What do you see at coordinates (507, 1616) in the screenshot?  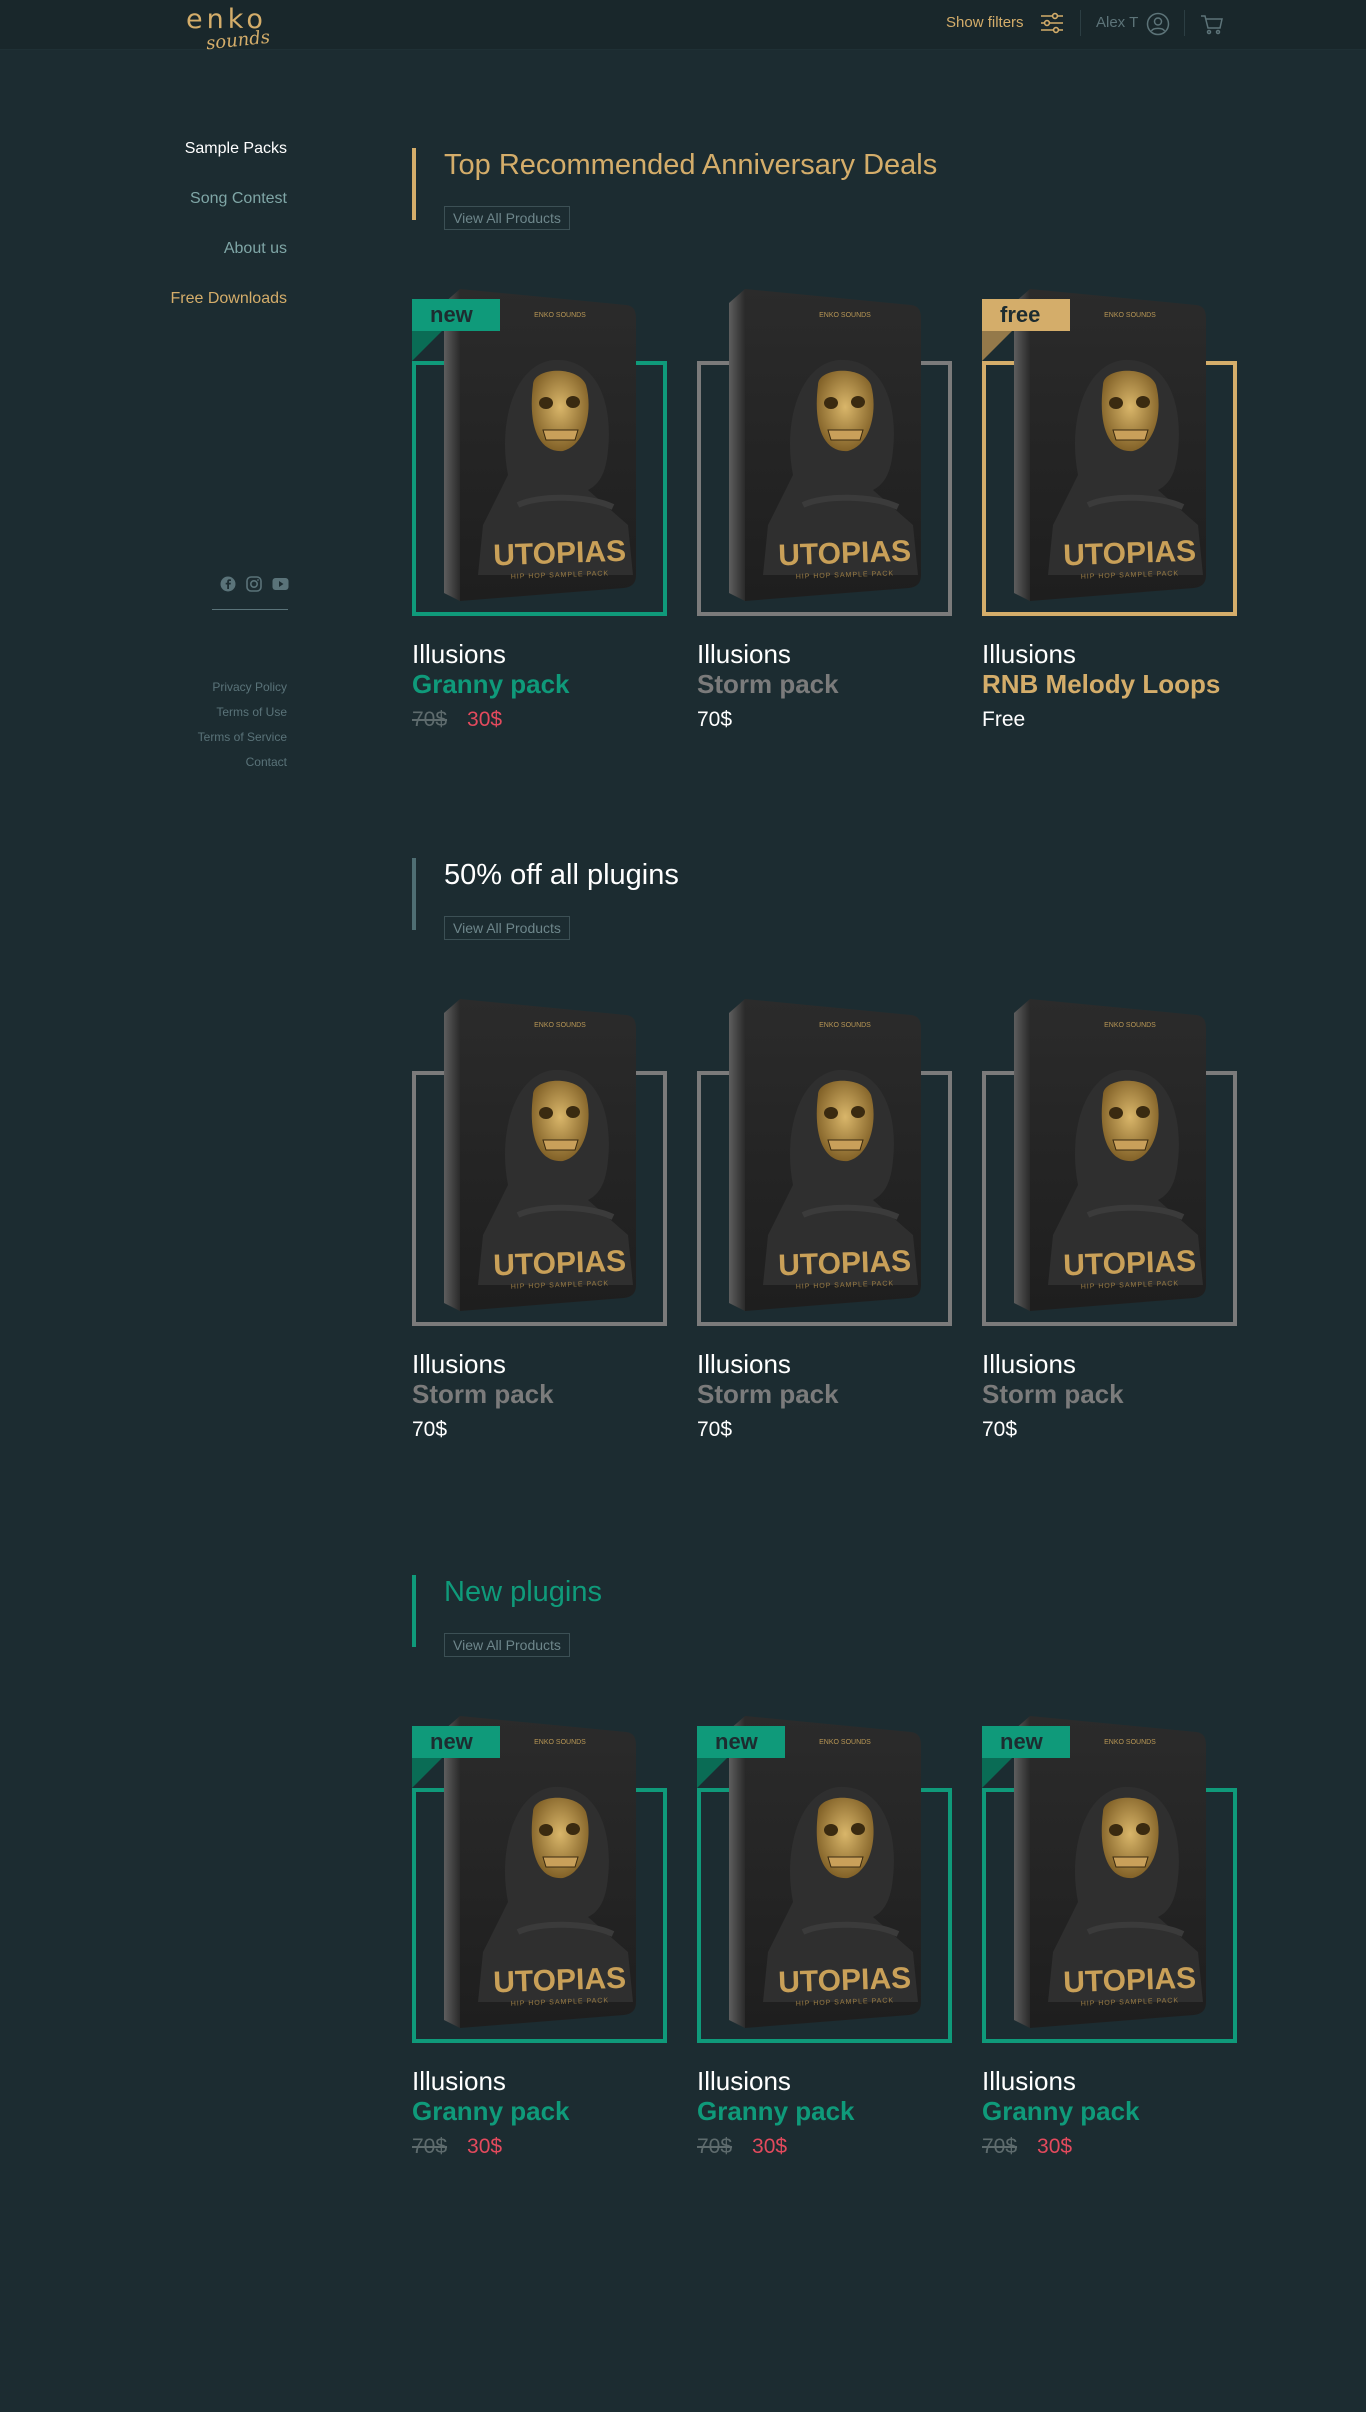 I see `section-header: New plugins View All Products` at bounding box center [507, 1616].